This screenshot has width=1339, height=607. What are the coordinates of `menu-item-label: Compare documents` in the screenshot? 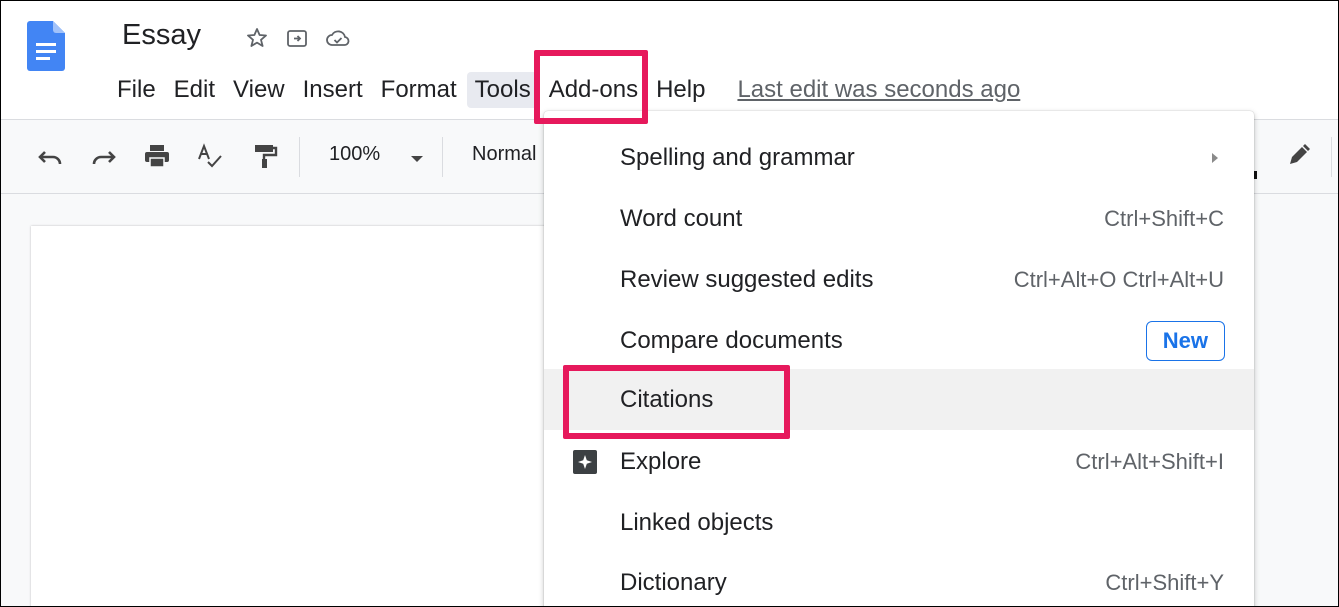 It's located at (731, 340).